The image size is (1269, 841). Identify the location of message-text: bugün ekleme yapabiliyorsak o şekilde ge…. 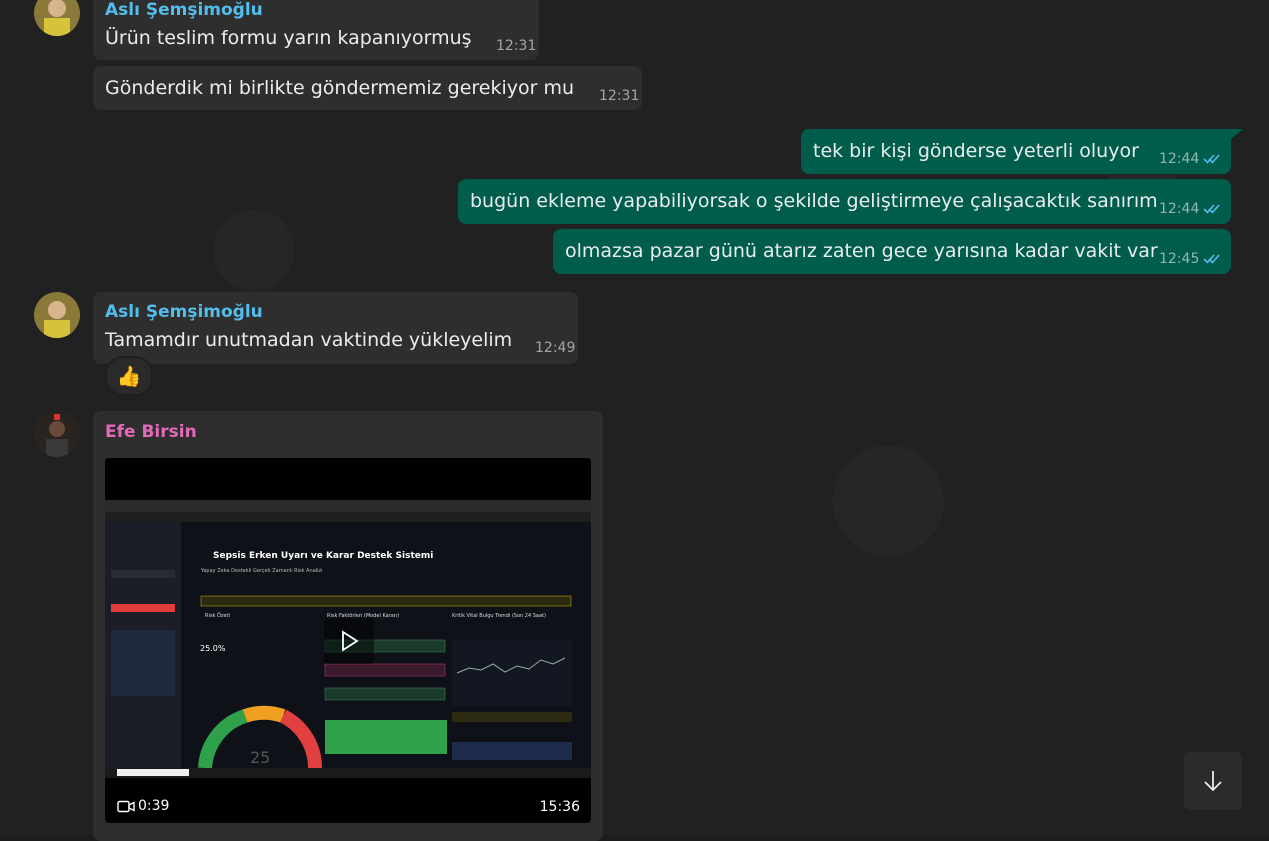
(814, 201).